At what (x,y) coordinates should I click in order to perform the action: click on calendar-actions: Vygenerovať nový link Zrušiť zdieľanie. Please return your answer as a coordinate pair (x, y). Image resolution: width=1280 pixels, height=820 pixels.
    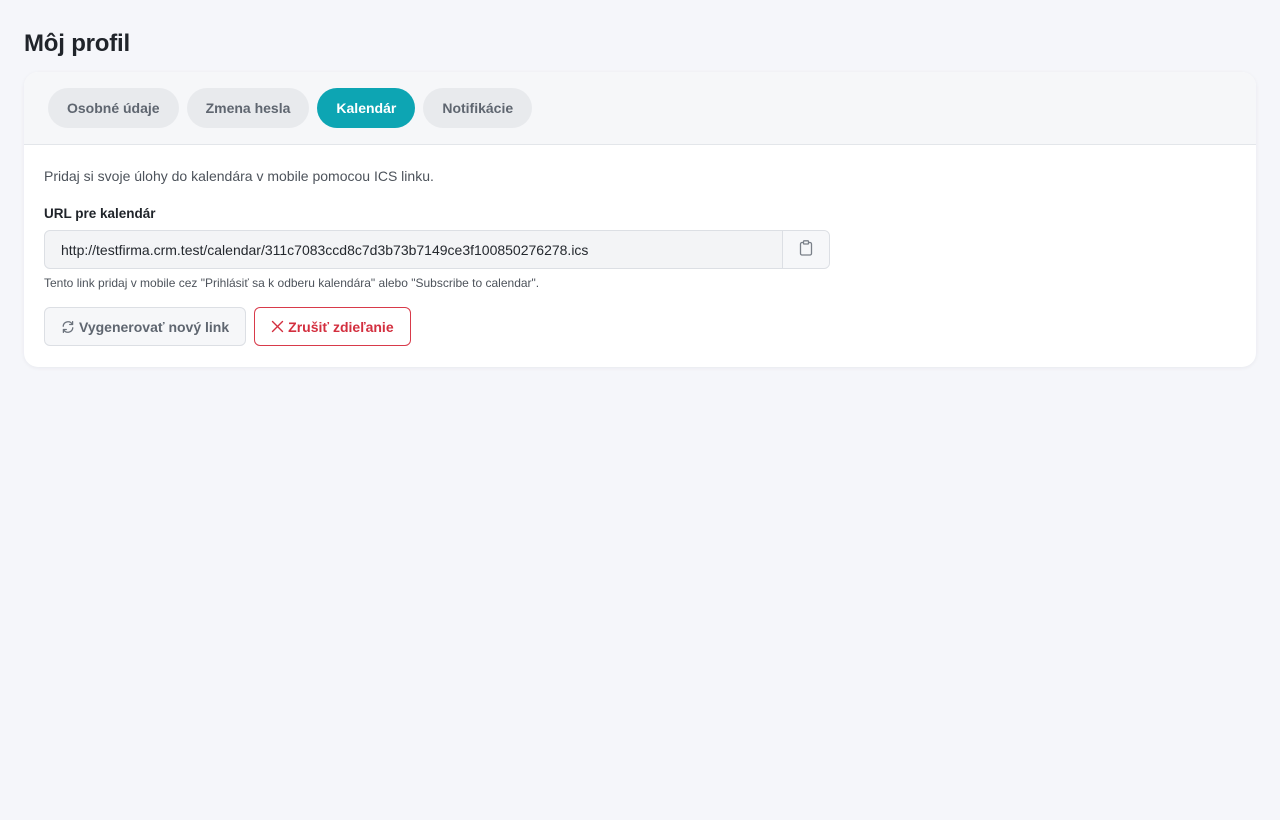
    Looking at the image, I should click on (640, 326).